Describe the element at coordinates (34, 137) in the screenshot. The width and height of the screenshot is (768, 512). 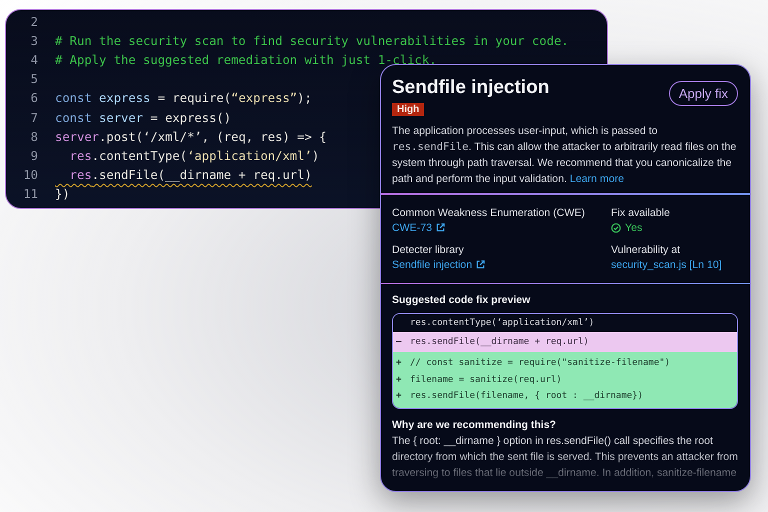
I see `line-number: 8` at that location.